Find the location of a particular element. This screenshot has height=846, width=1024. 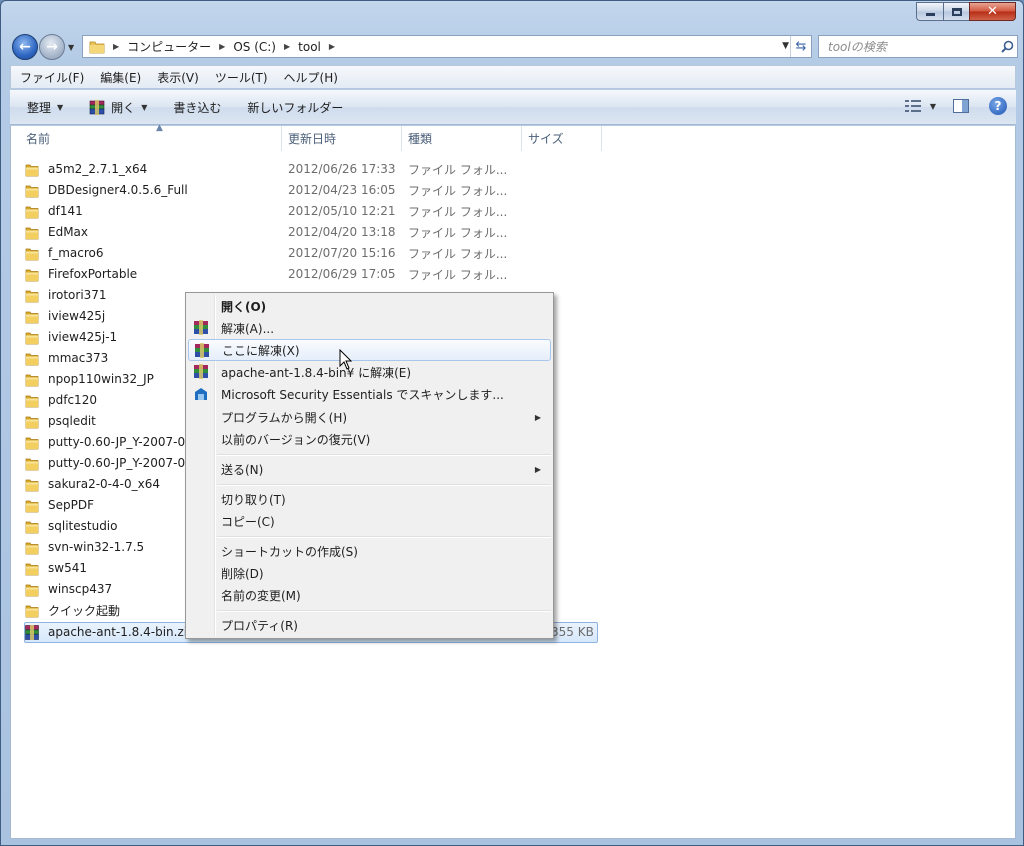

file-row: winscp437 is located at coordinates (68, 589).